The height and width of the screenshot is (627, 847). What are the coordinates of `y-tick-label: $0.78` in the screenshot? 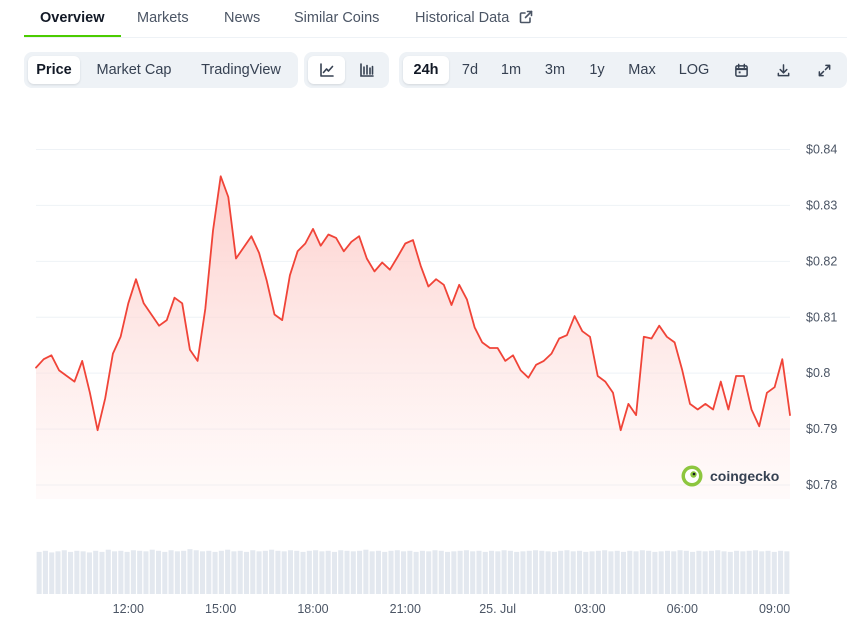 It's located at (821, 485).